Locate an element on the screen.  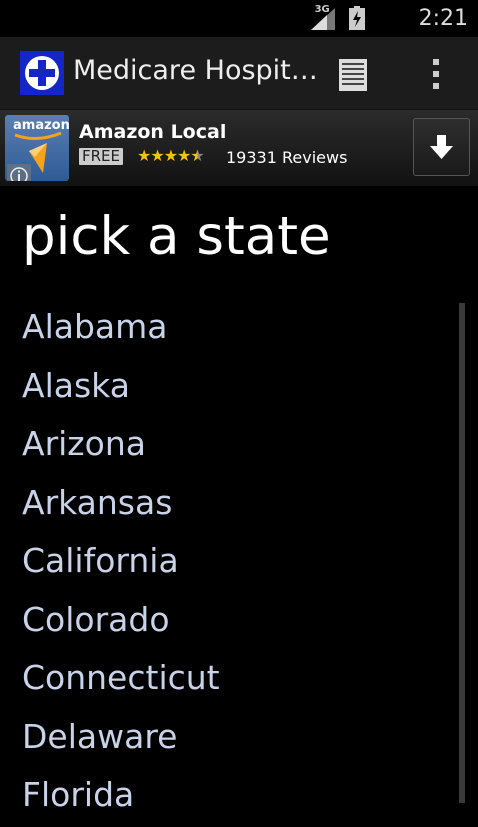
page-title: pick a state is located at coordinates (176, 236).